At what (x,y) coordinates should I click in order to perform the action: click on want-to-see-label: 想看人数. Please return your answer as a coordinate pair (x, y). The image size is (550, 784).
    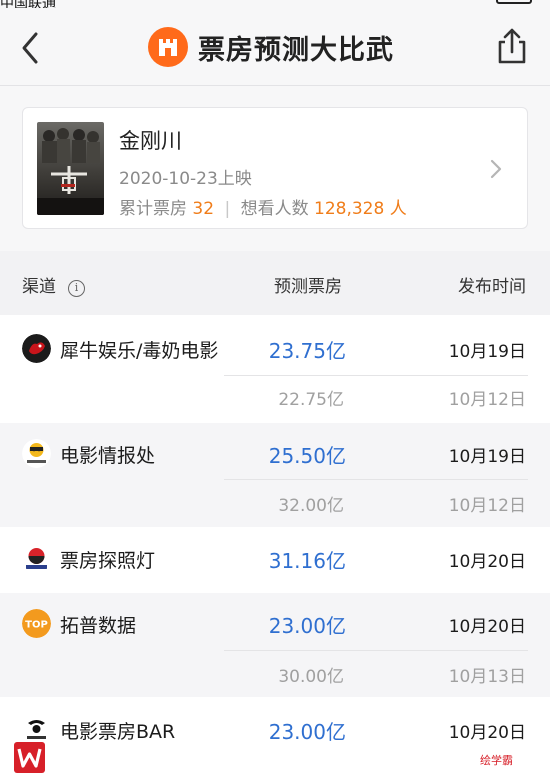
    Looking at the image, I should click on (274, 209).